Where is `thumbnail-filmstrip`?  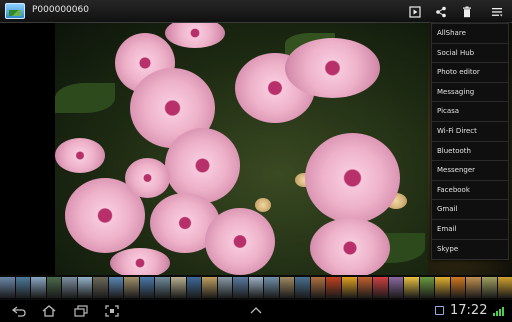 thumbnail-filmstrip is located at coordinates (256, 287).